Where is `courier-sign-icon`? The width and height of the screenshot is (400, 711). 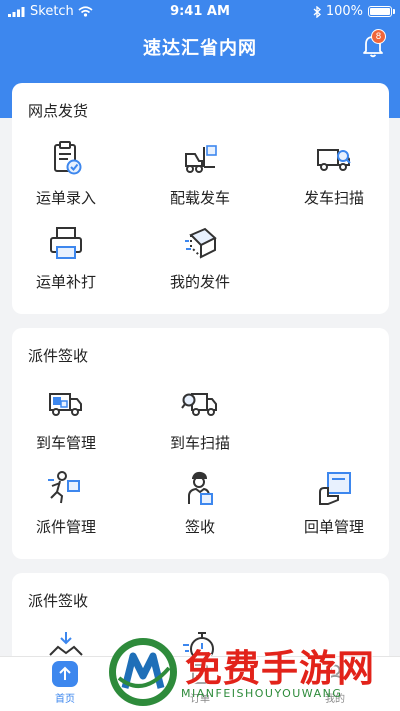 courier-sign-icon is located at coordinates (200, 488).